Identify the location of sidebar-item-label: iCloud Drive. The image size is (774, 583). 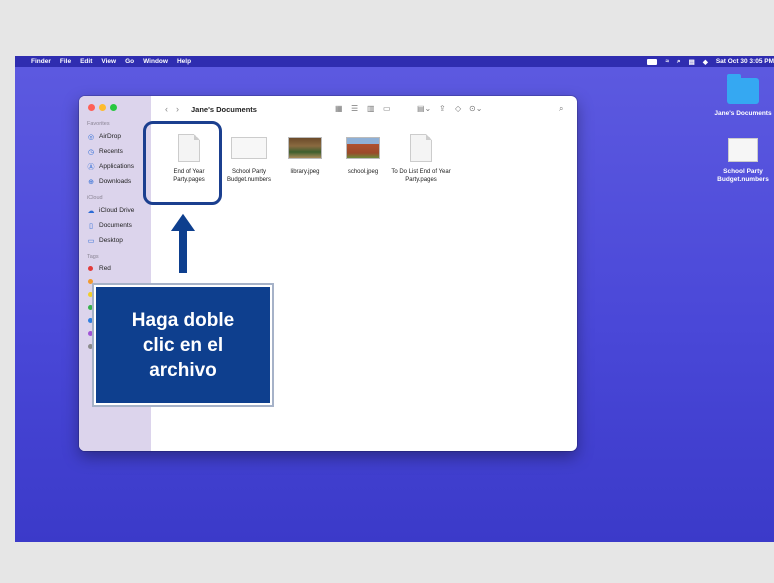
(117, 210).